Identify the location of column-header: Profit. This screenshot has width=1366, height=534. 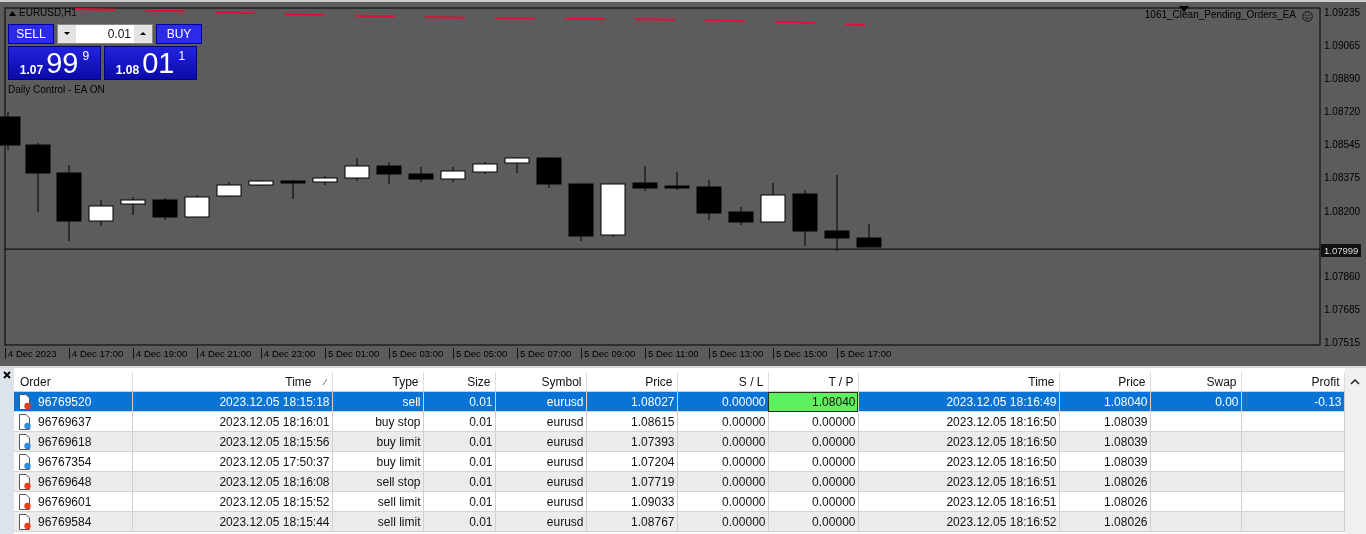
(1292, 382).